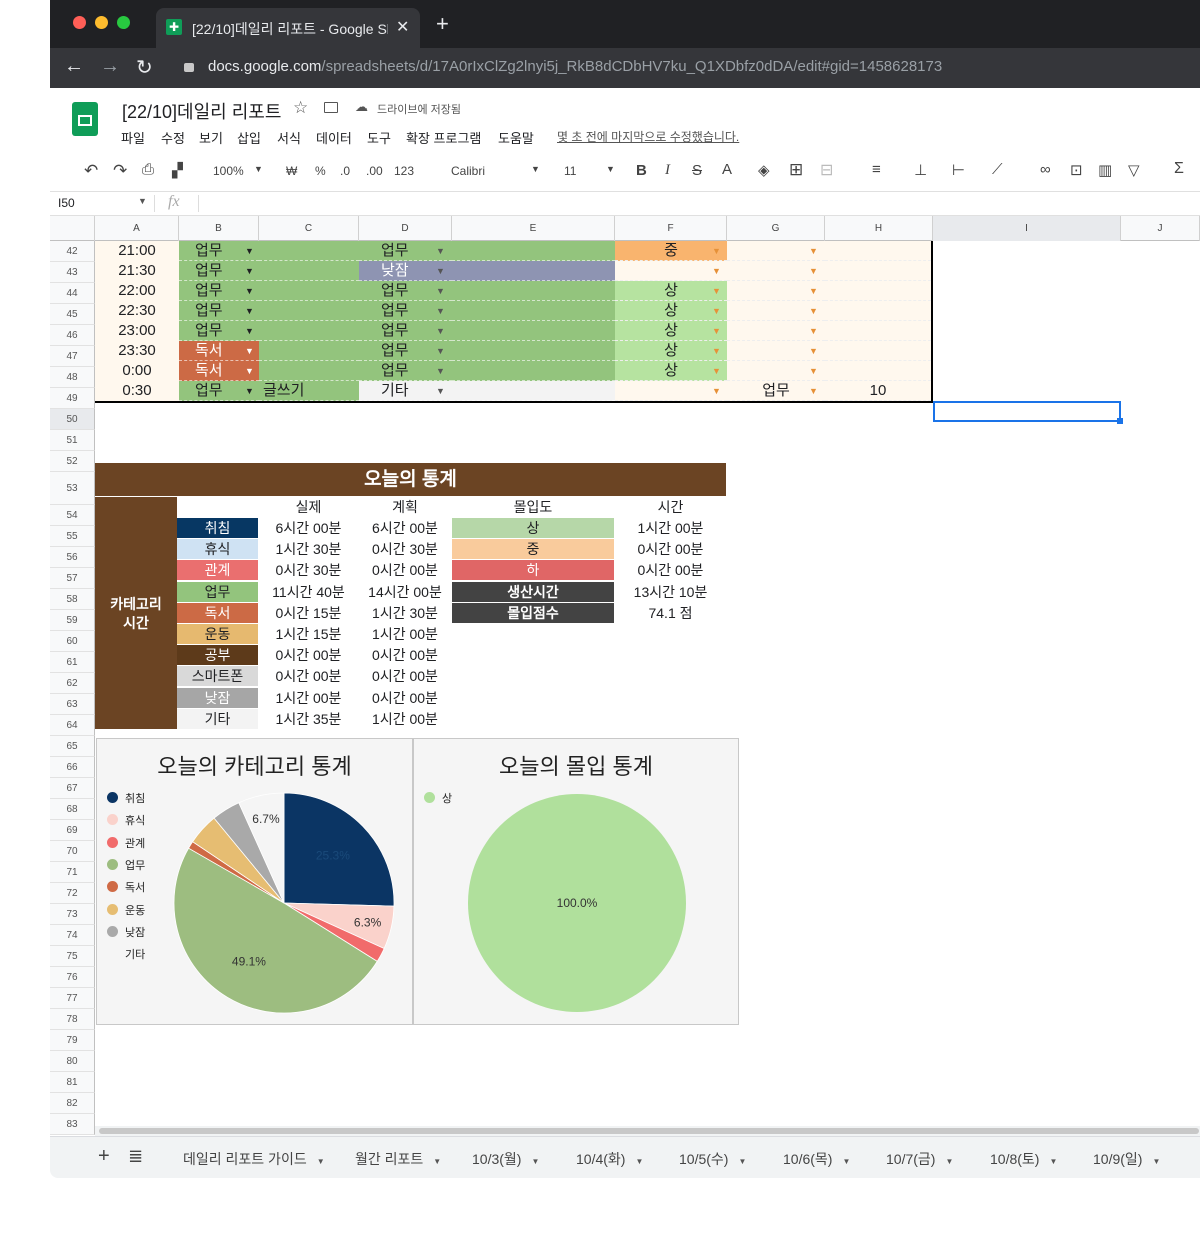 This screenshot has height=1260, width=1200. I want to click on row-header: 68, so click(72, 809).